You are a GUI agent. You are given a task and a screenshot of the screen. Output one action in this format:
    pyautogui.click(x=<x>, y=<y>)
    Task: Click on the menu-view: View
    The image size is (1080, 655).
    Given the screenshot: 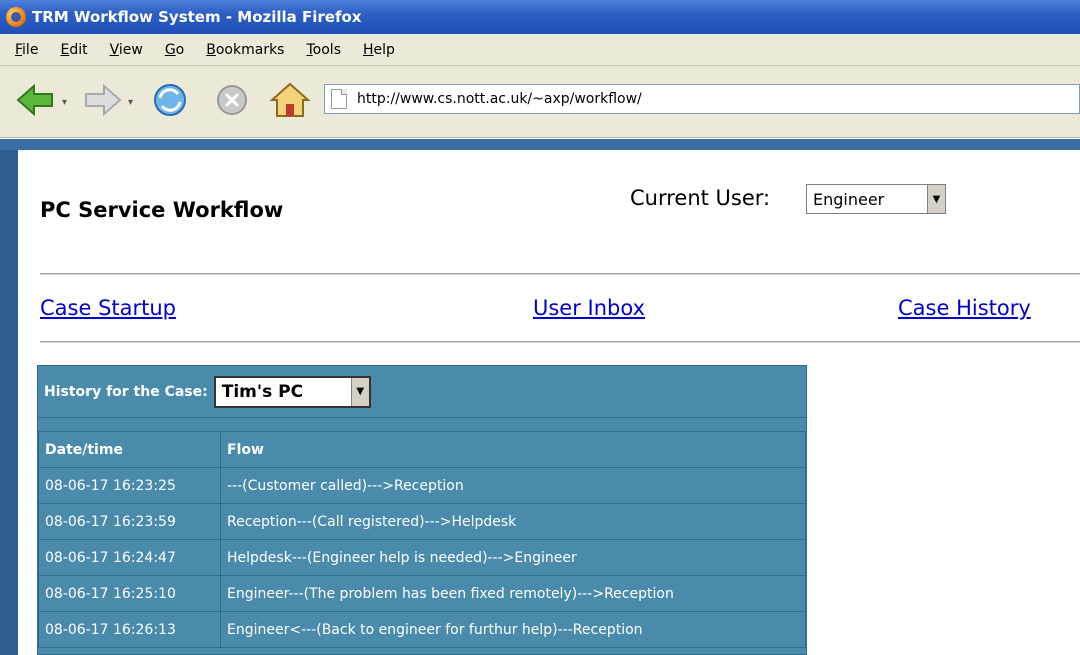 What is the action you would take?
    pyautogui.click(x=126, y=50)
    